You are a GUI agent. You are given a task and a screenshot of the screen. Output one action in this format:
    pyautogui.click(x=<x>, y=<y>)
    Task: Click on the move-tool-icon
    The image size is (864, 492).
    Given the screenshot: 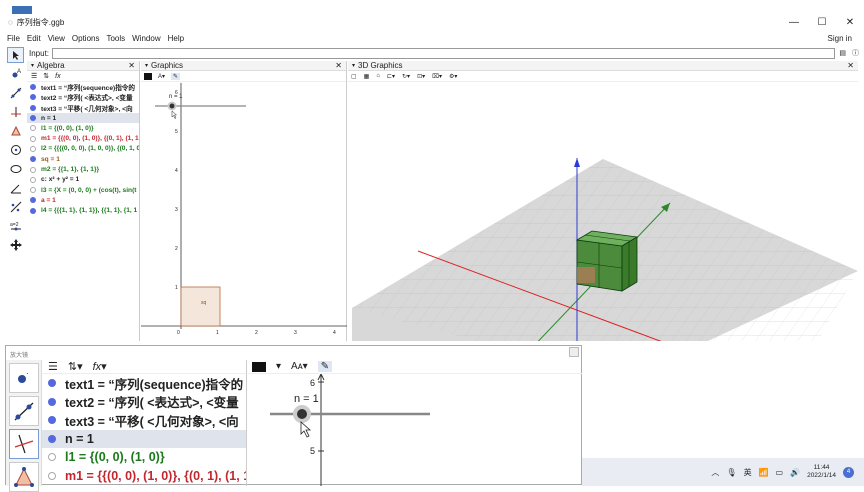 What is the action you would take?
    pyautogui.click(x=15, y=55)
    